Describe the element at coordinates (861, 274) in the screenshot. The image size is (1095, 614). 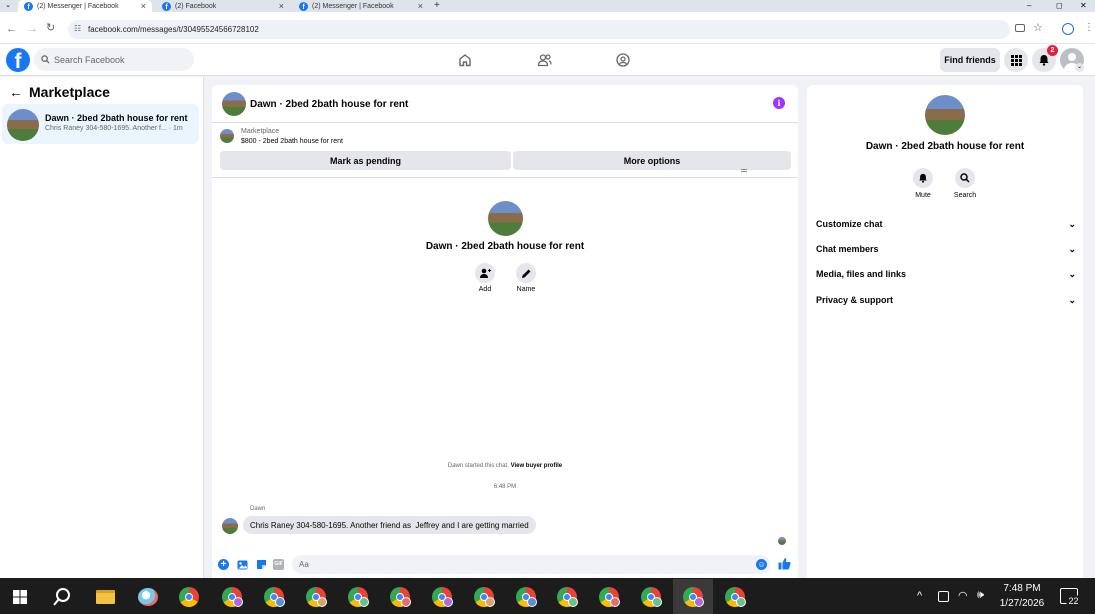
I see `section-label: Media, files and links` at that location.